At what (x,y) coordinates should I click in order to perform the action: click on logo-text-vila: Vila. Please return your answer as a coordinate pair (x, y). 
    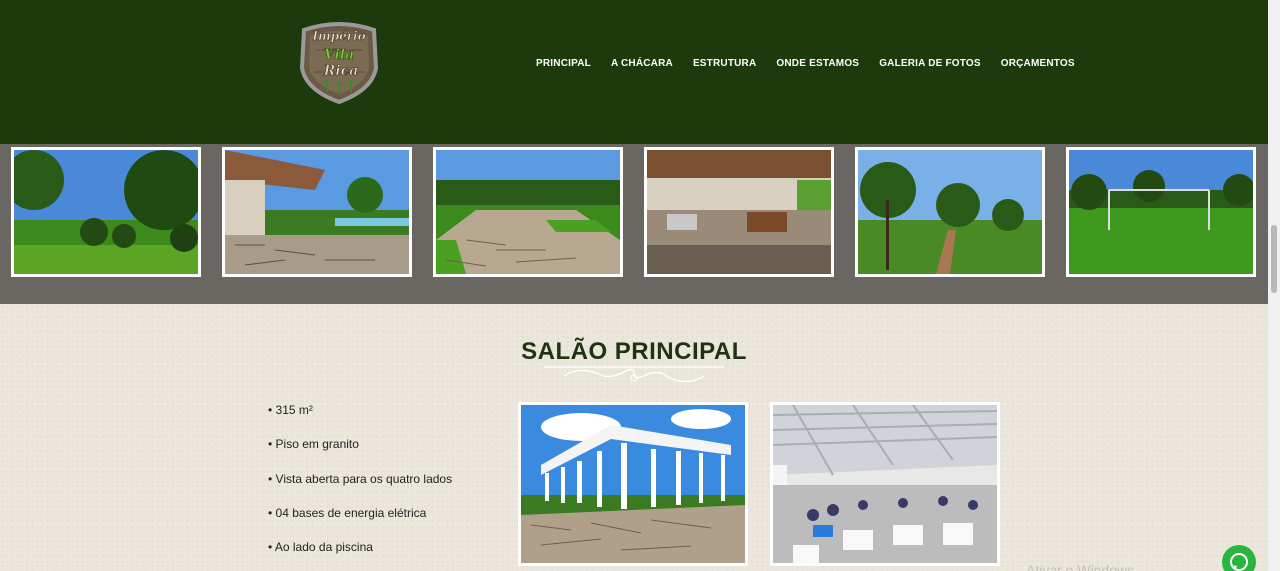
    Looking at the image, I should click on (339, 55).